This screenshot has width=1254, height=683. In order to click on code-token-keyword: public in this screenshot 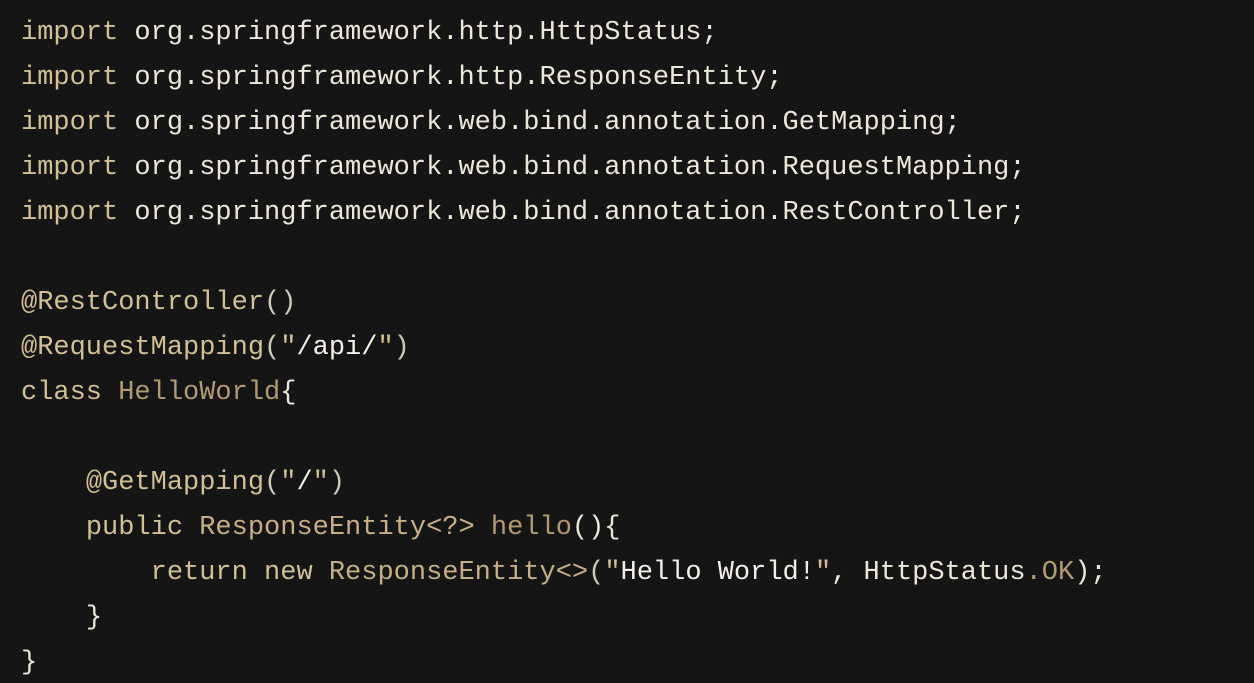, I will do `click(134, 528)`.